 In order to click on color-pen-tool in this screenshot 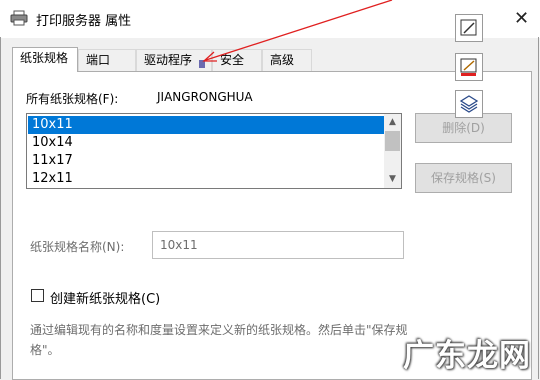, I will do `click(469, 67)`.